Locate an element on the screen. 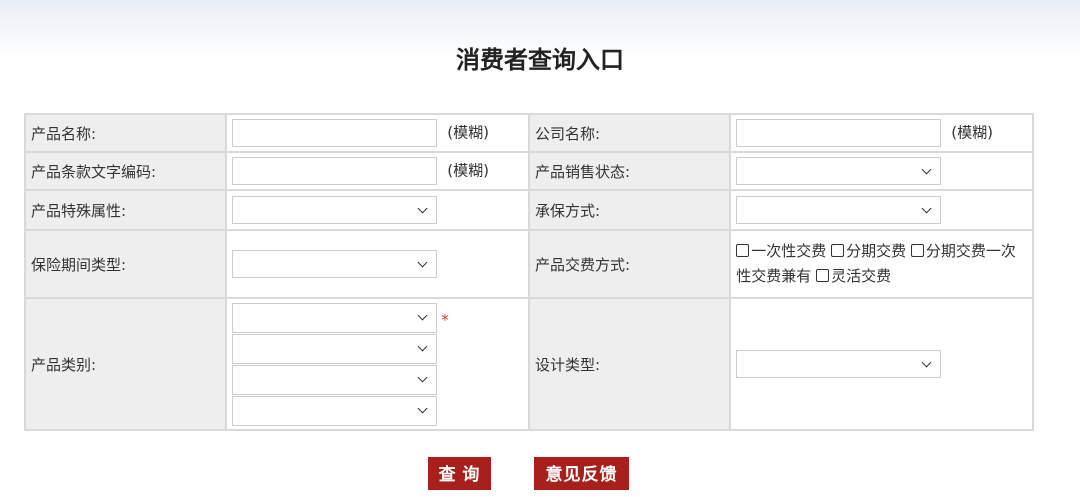  label-special-attr: 产品特殊属性: is located at coordinates (125, 210).